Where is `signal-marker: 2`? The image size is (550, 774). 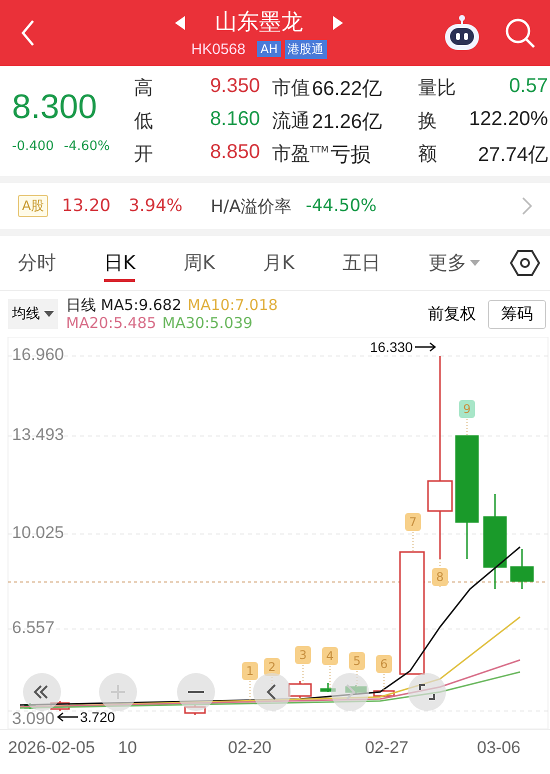 signal-marker: 2 is located at coordinates (272, 667).